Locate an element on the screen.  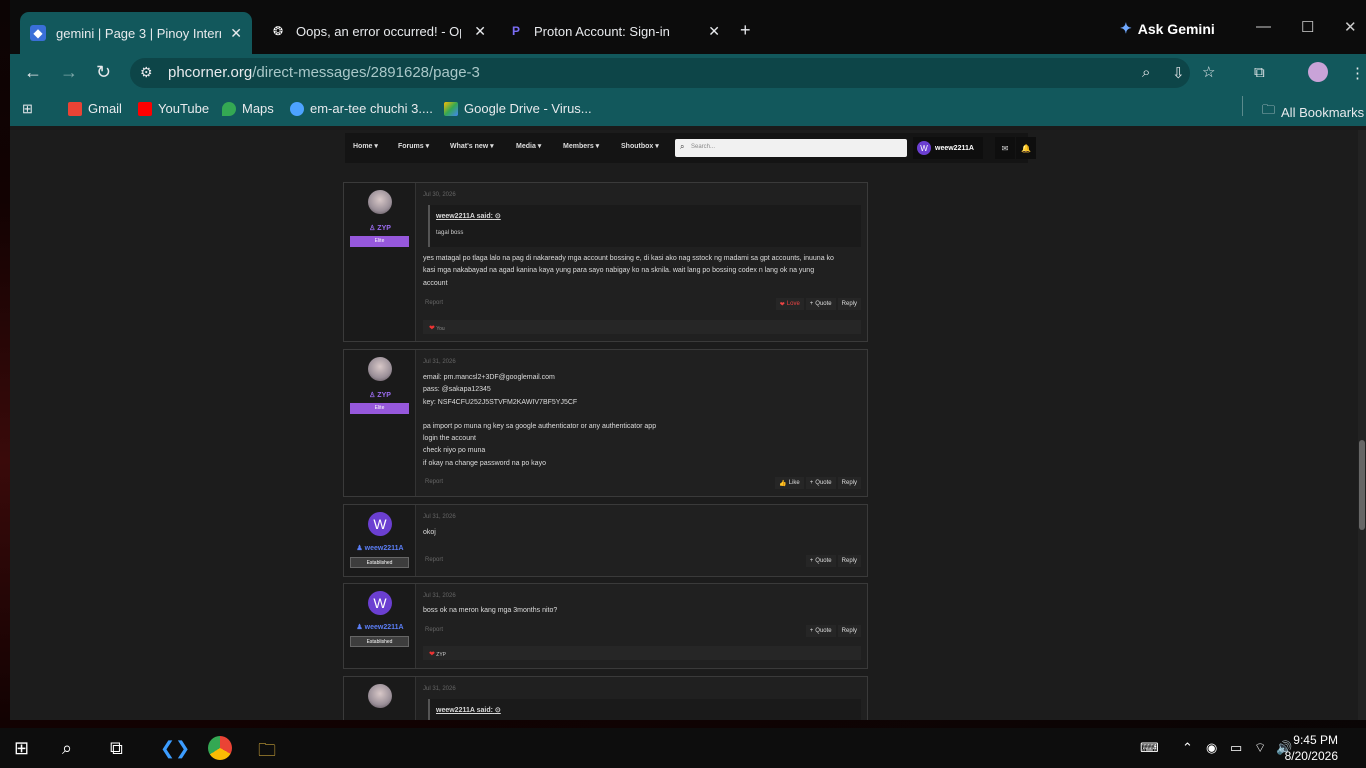
nav-whats-new: What's new ▾ is located at coordinates (472, 146).